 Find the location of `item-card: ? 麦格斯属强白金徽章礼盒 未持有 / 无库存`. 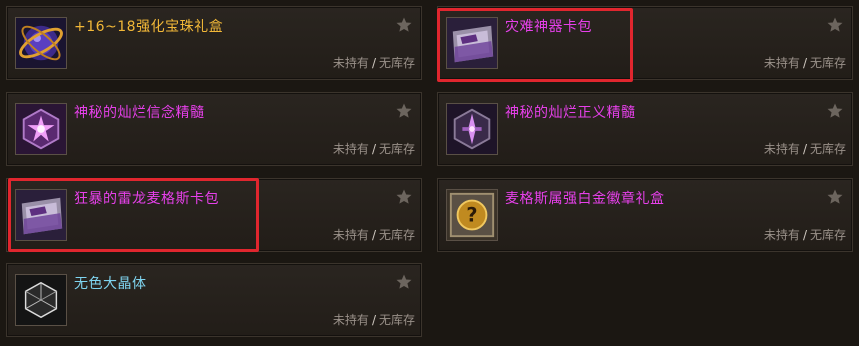

item-card: ? 麦格斯属强白金徽章礼盒 未持有 / 无库存 is located at coordinates (645, 215).